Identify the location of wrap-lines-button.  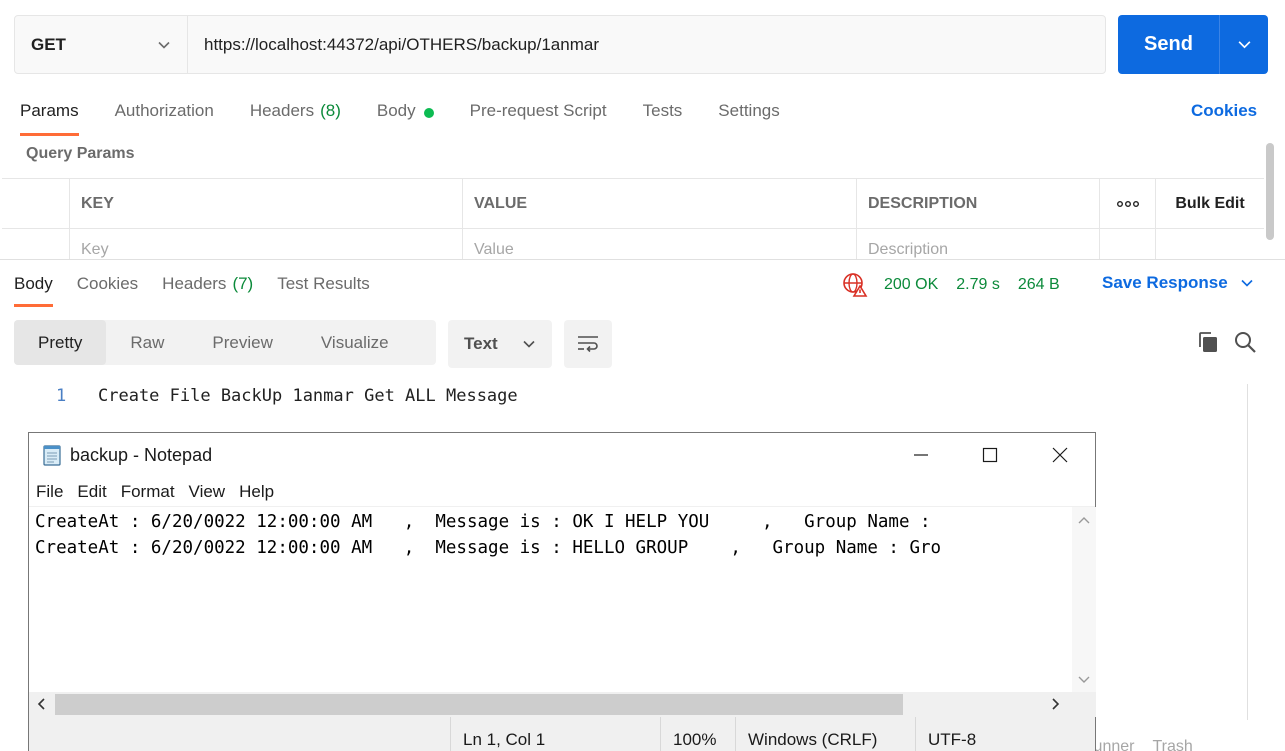
(588, 344).